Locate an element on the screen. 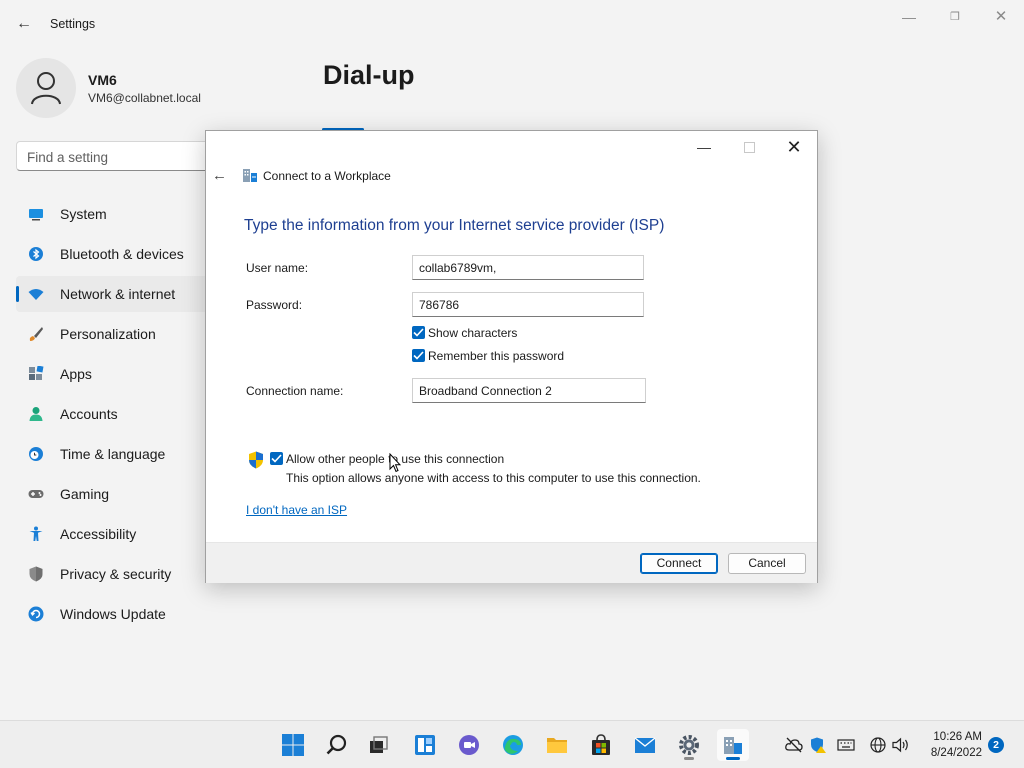  show-characters-checkbox is located at coordinates (418, 332).